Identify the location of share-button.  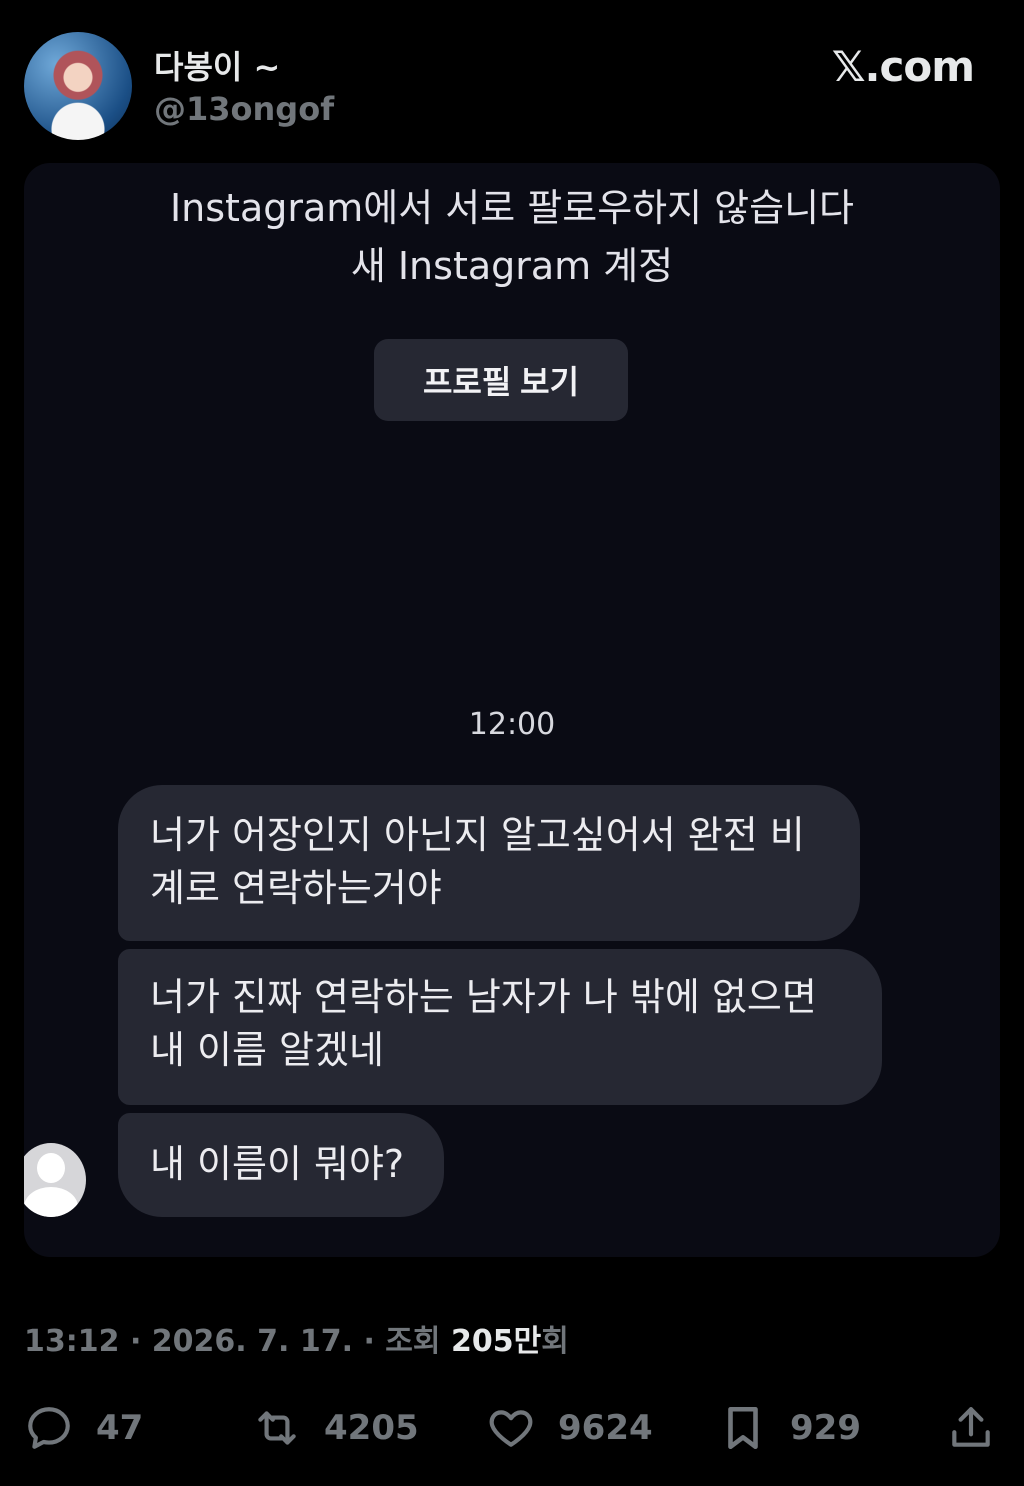
(971, 1428).